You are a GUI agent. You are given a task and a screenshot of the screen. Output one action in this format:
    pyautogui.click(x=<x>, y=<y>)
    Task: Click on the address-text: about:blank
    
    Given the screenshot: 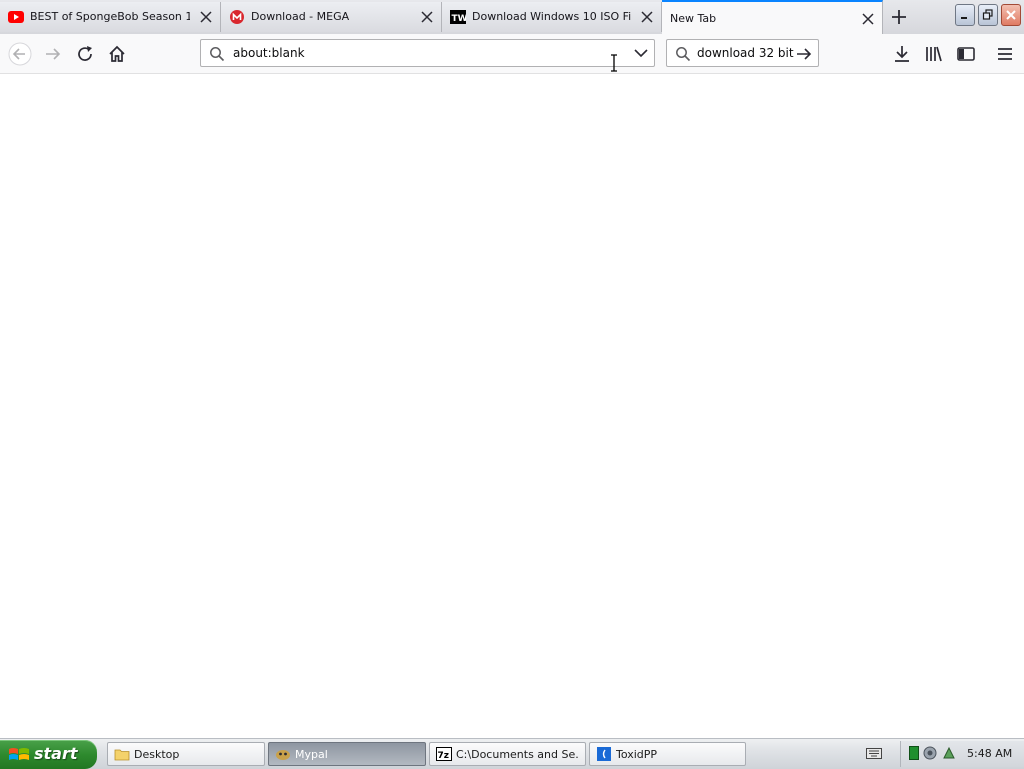 What is the action you would take?
    pyautogui.click(x=269, y=53)
    